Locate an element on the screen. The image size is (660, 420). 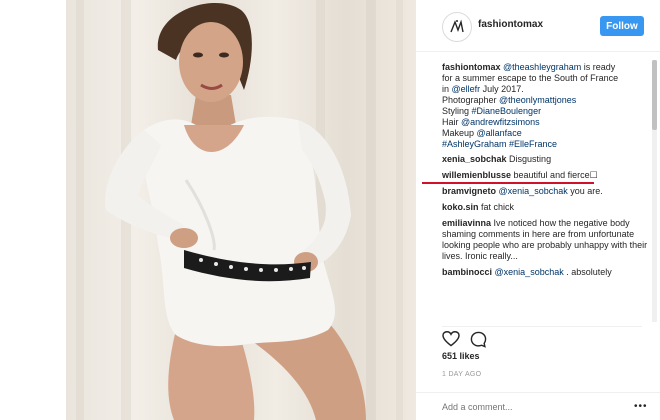
caption-line-3-pre: in is located at coordinates (447, 89).